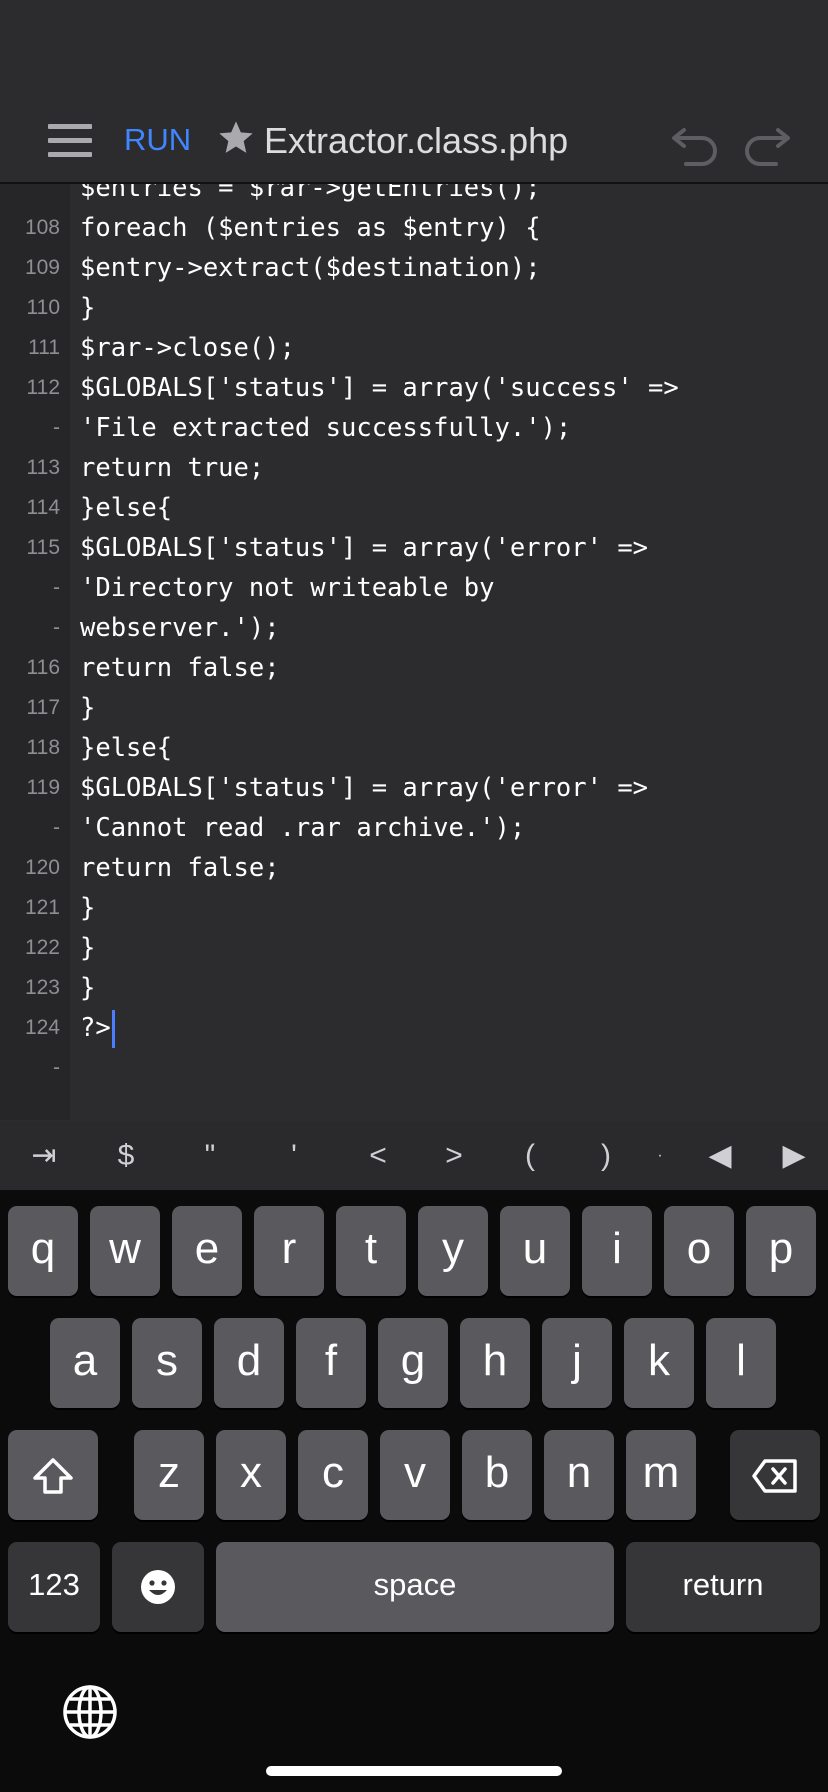 This screenshot has width=828, height=1792. I want to click on code-line: 'File extracted successfully.');, so click(450, 428).